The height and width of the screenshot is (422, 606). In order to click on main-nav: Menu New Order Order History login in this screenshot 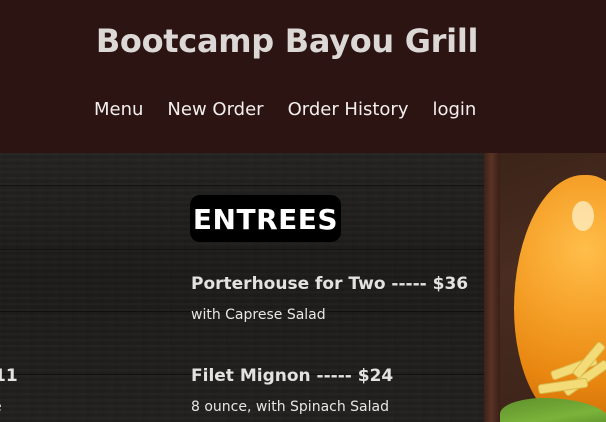, I will do `click(285, 111)`.